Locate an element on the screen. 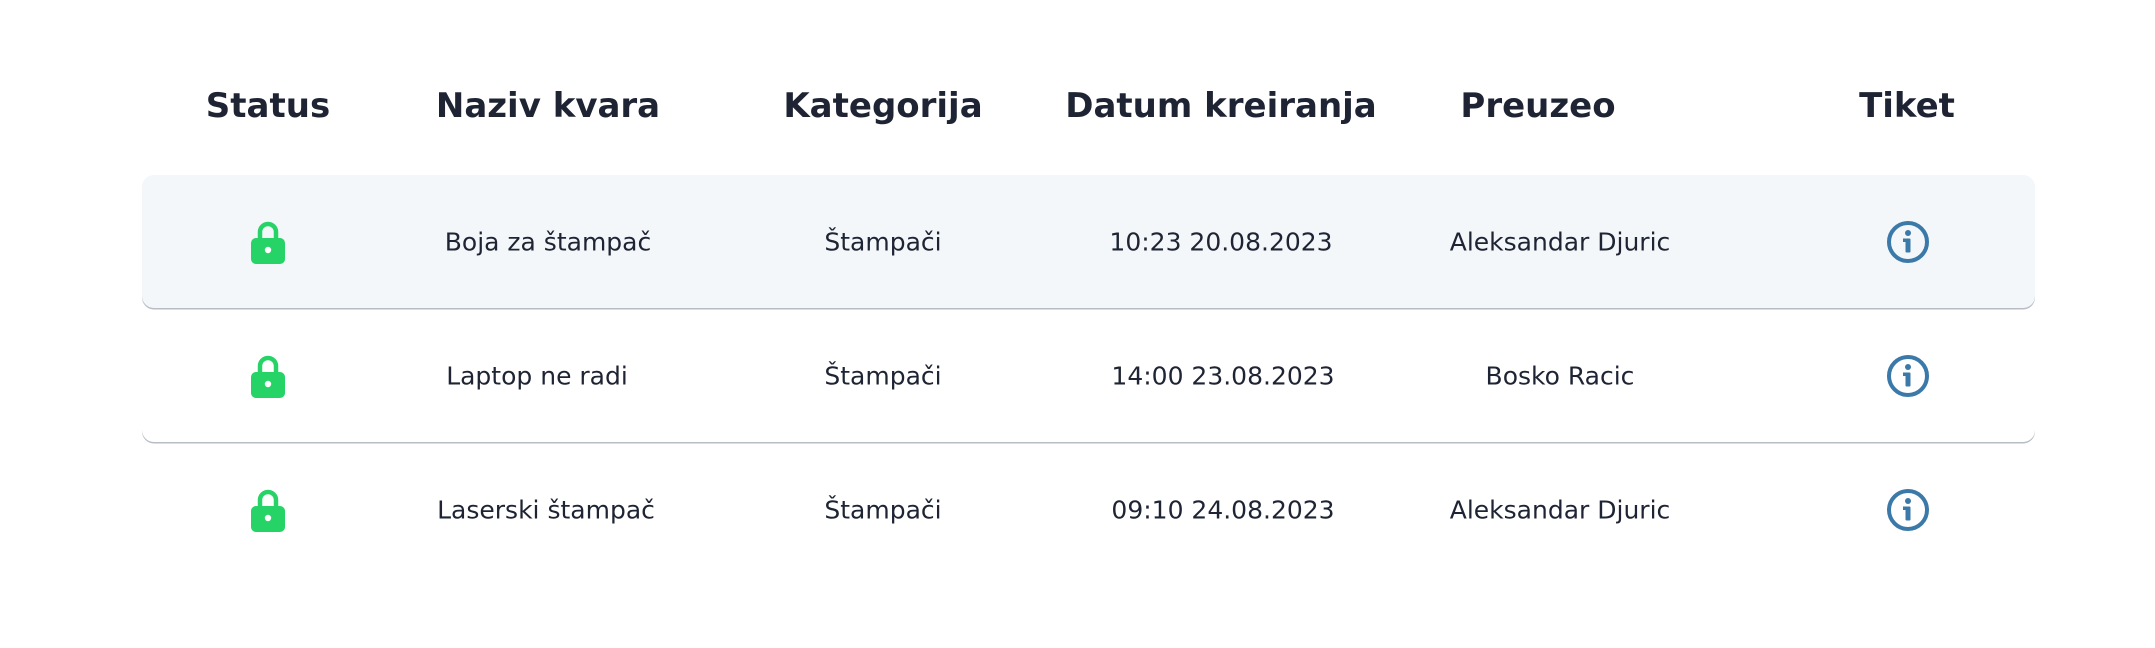  cell-naziv-kvara: Laserski štampač is located at coordinates (546, 509).